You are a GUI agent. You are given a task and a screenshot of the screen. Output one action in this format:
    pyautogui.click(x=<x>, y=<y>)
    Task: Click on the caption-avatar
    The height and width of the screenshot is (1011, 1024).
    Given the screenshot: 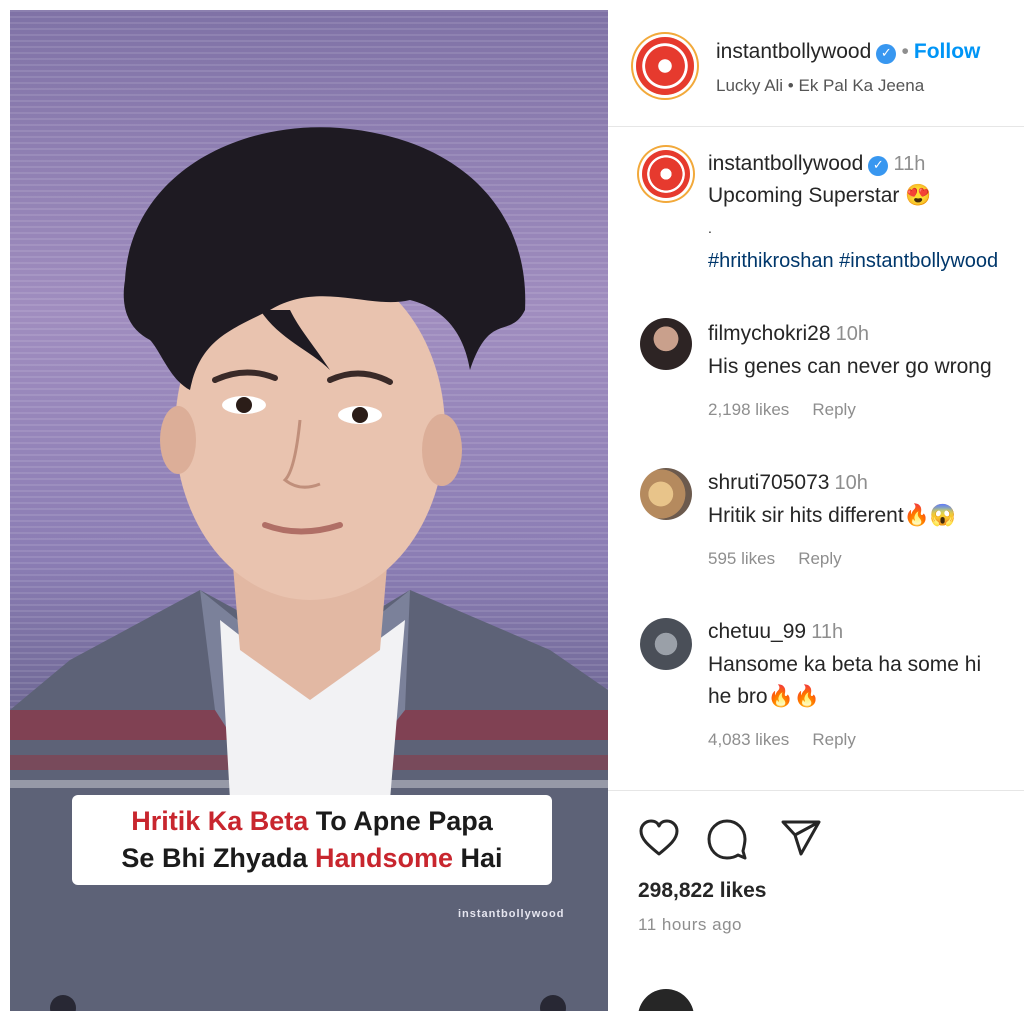 What is the action you would take?
    pyautogui.click(x=666, y=174)
    